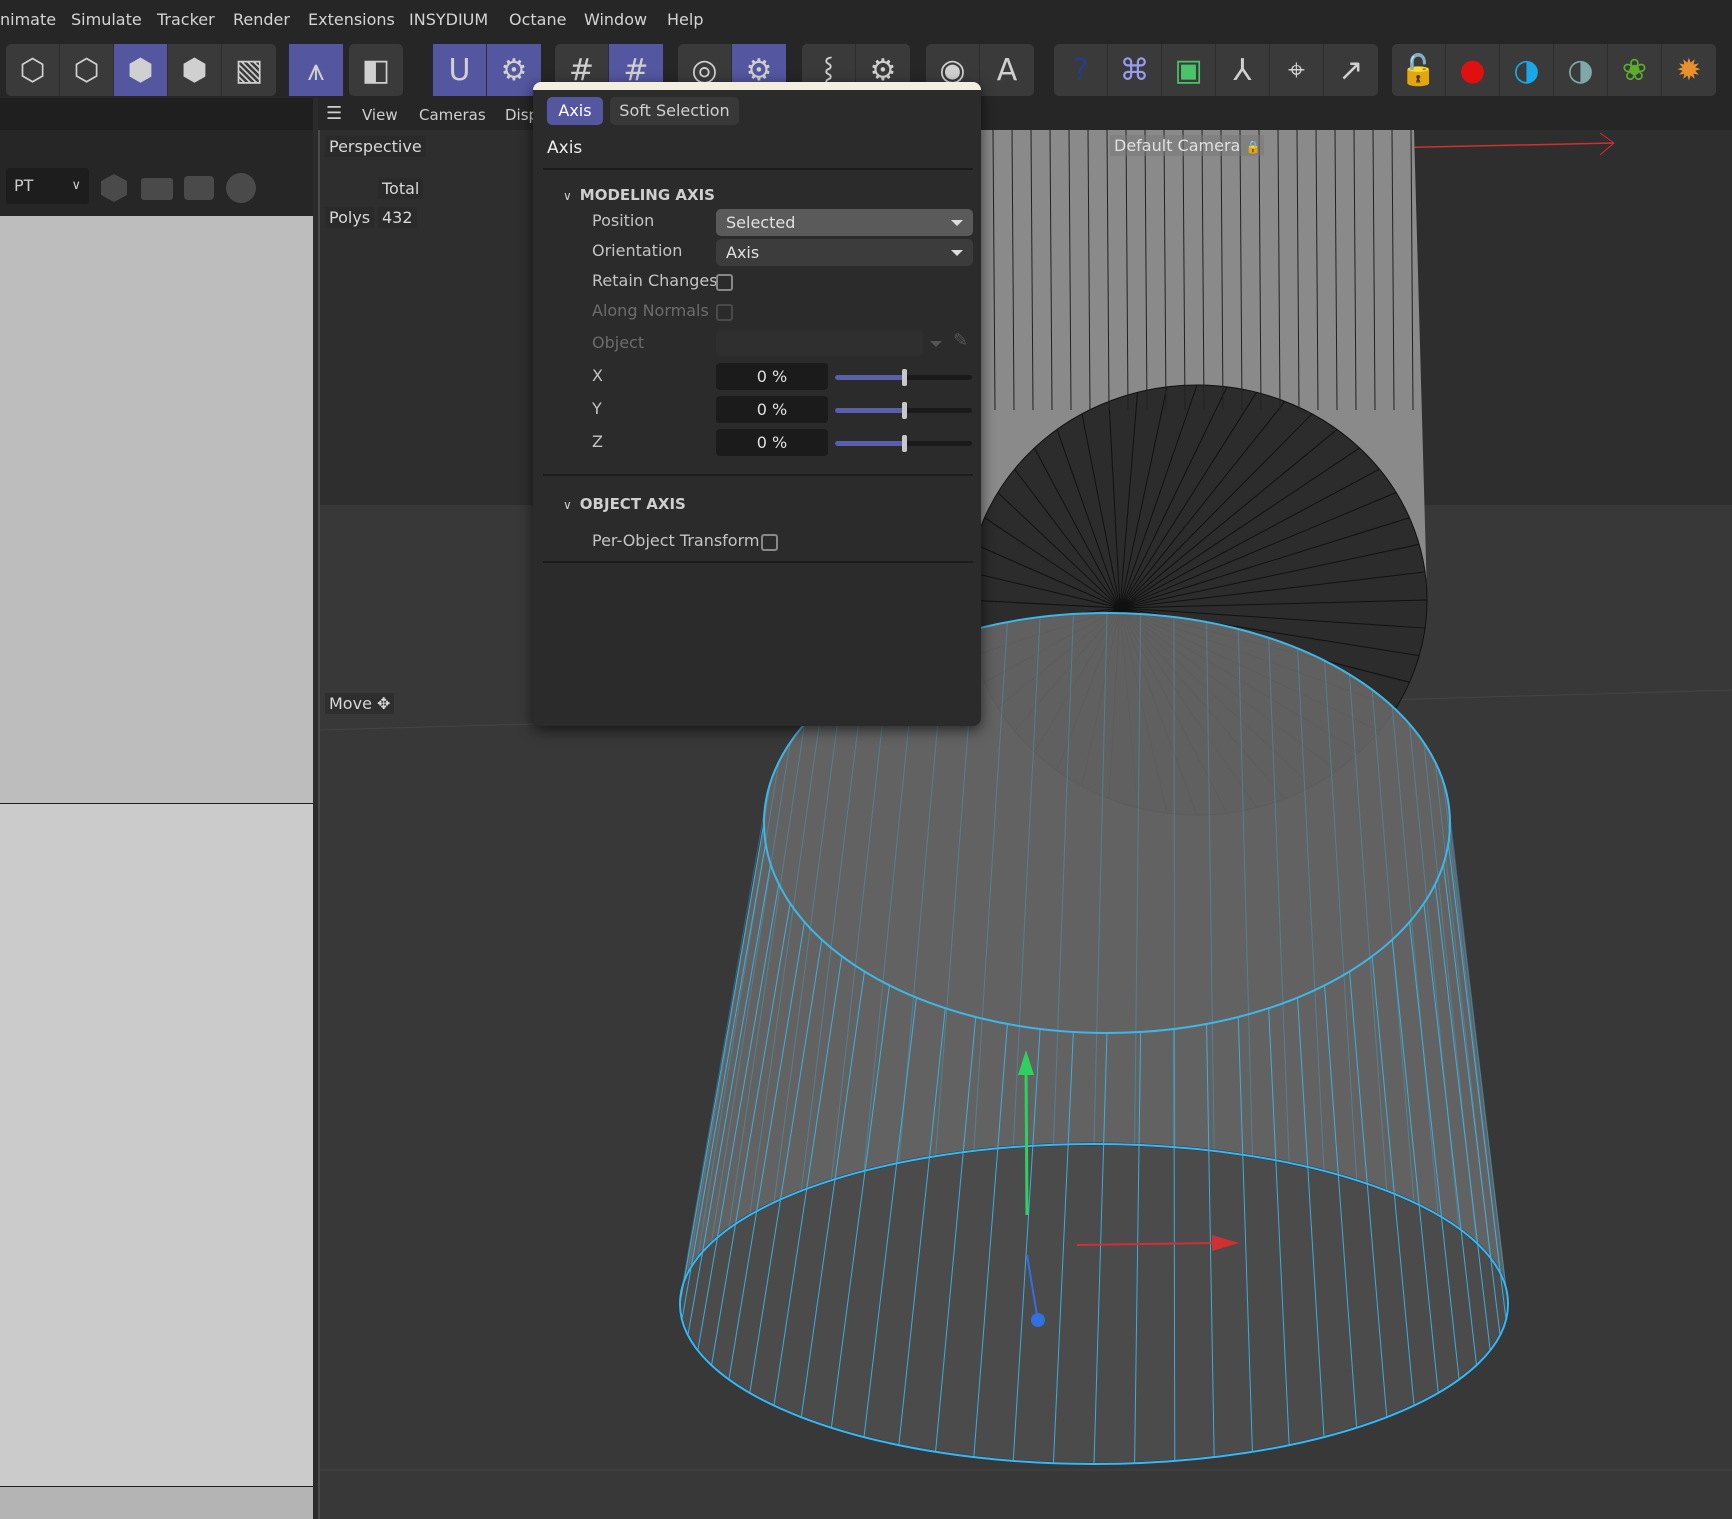 The width and height of the screenshot is (1732, 1519). Describe the element at coordinates (1581, 70) in the screenshot. I see `contrast-gray-icon: ◑` at that location.